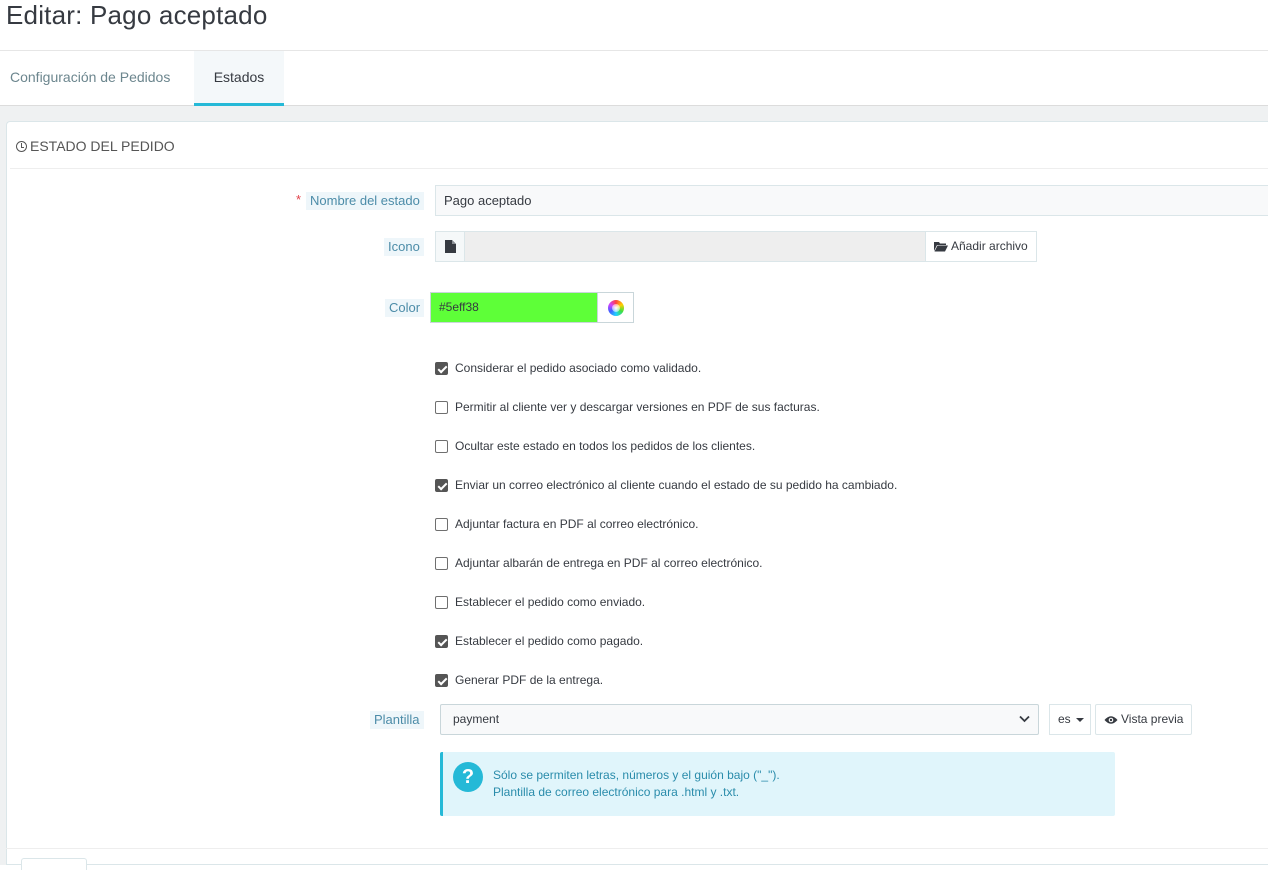 This screenshot has height=870, width=1268. Describe the element at coordinates (639, 147) in the screenshot. I see `panel-heading: ESTADO DEL PEDIDO` at that location.